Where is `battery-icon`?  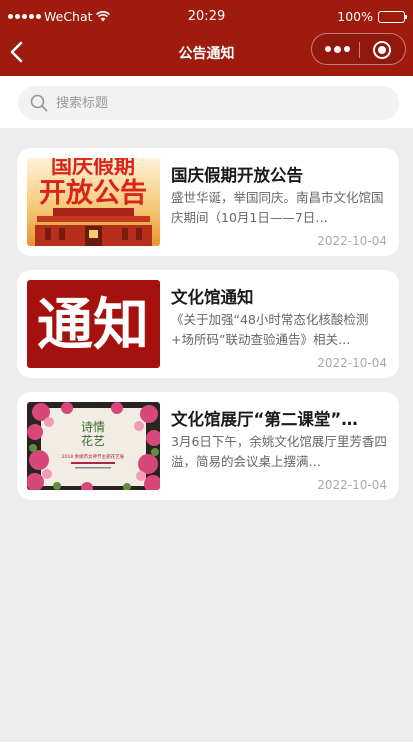 battery-icon is located at coordinates (392, 16).